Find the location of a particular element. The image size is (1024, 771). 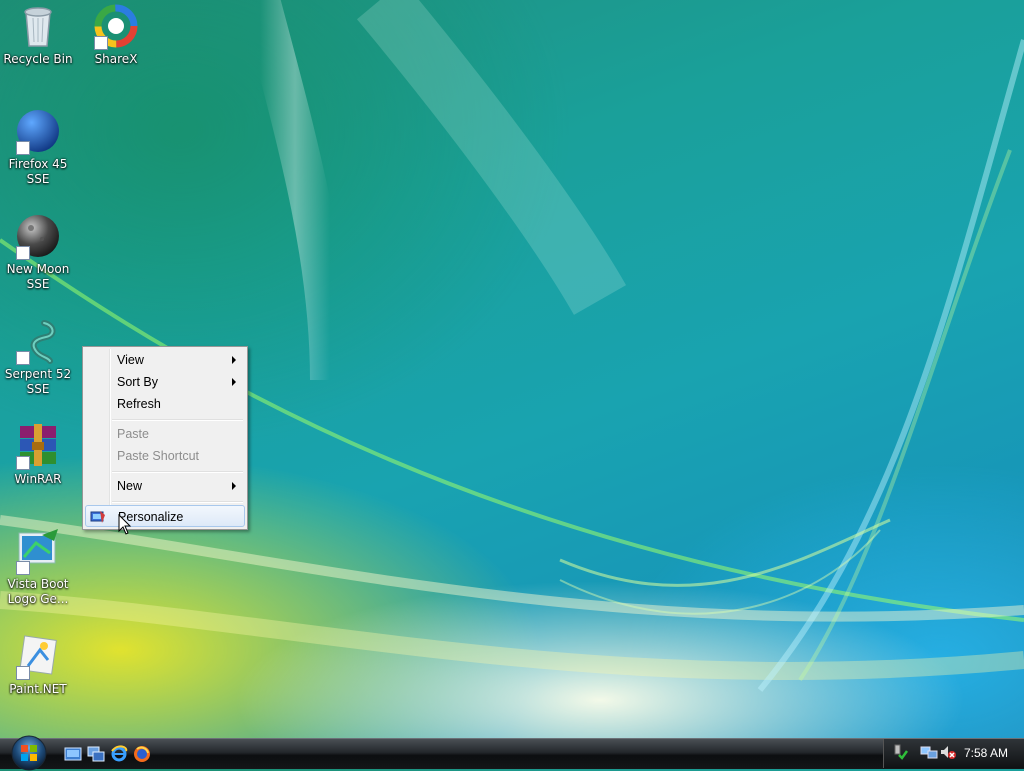

internet-explorer-icon is located at coordinates (119, 754).